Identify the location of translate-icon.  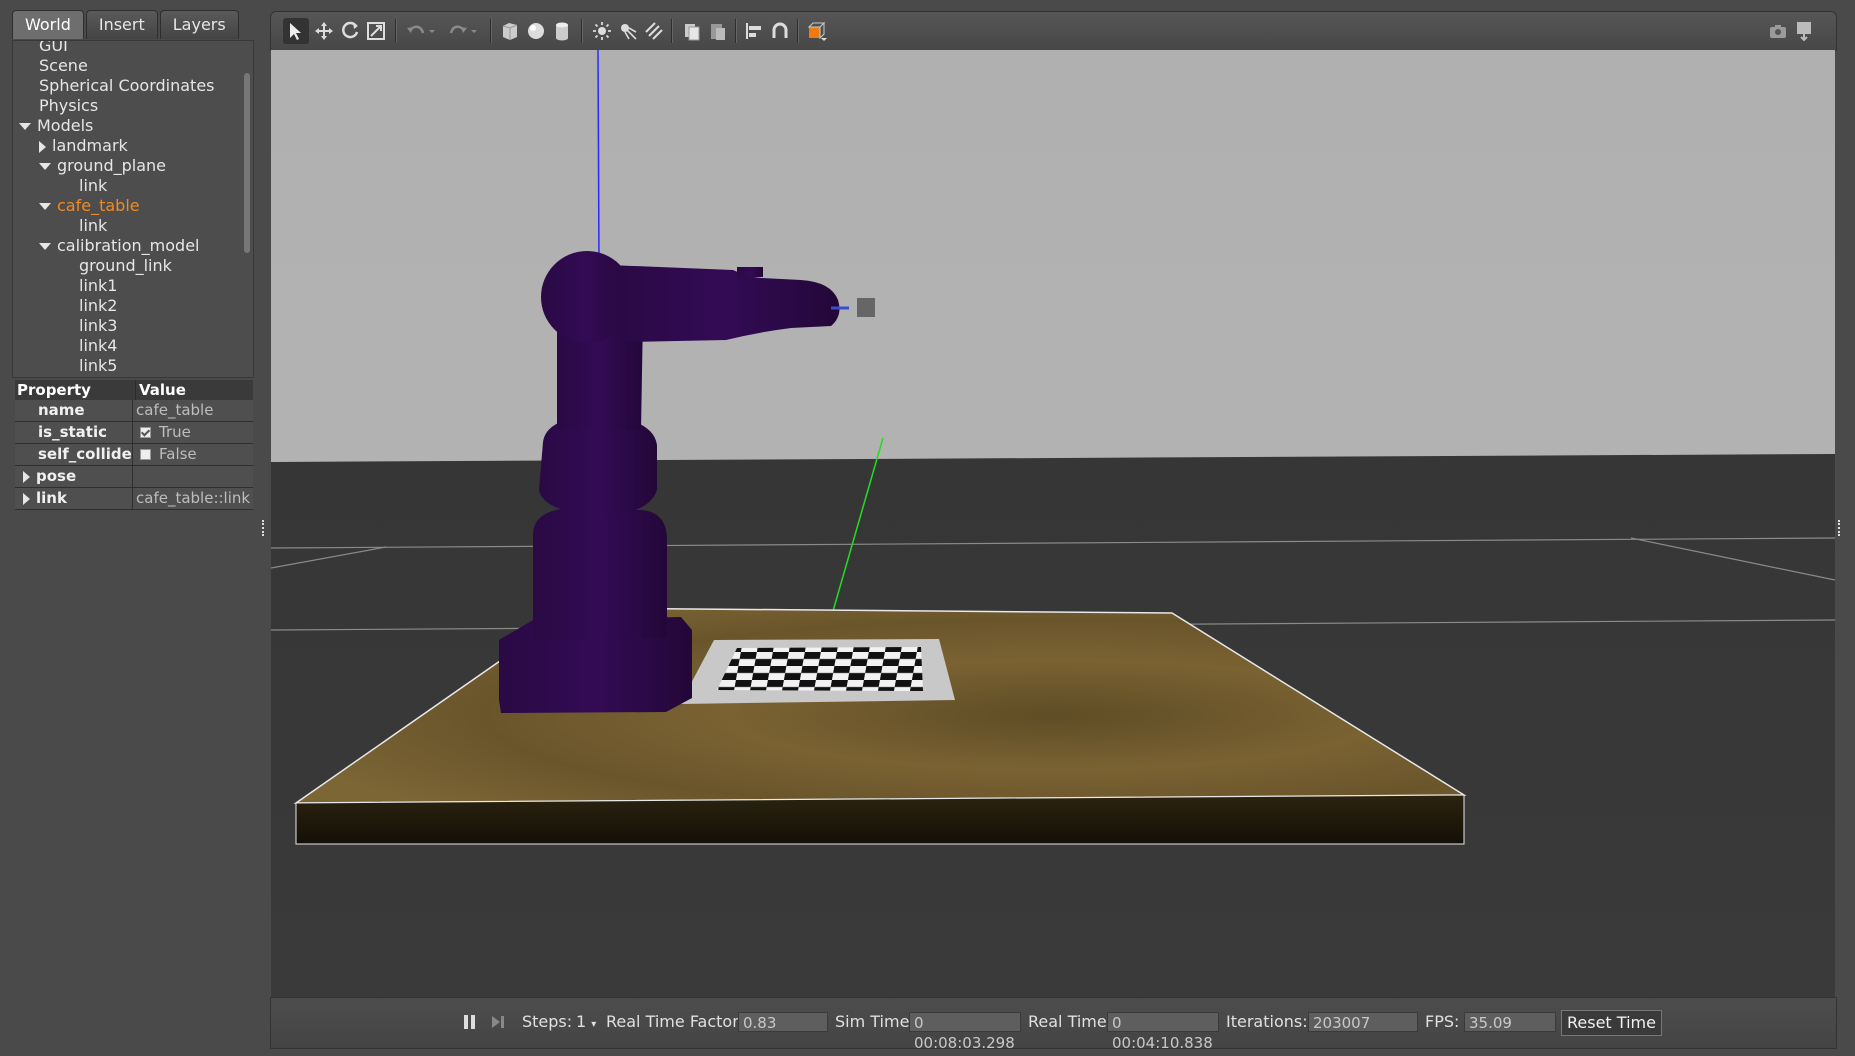
(324, 31).